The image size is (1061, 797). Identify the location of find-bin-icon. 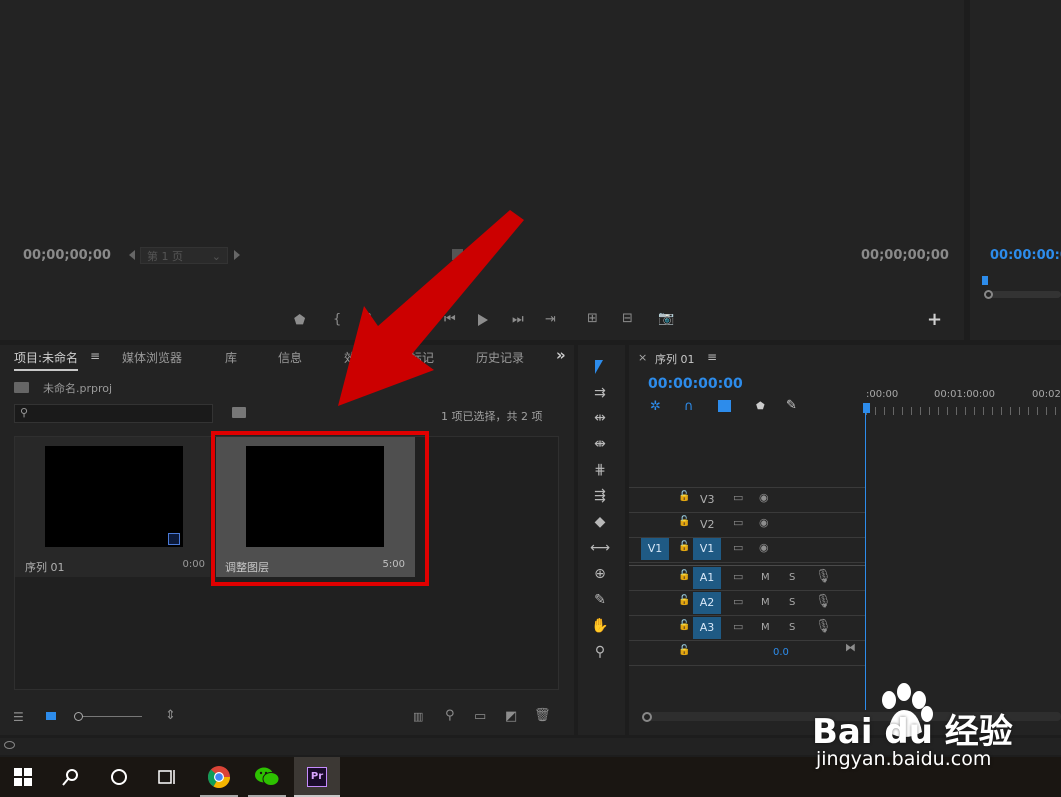
(239, 412).